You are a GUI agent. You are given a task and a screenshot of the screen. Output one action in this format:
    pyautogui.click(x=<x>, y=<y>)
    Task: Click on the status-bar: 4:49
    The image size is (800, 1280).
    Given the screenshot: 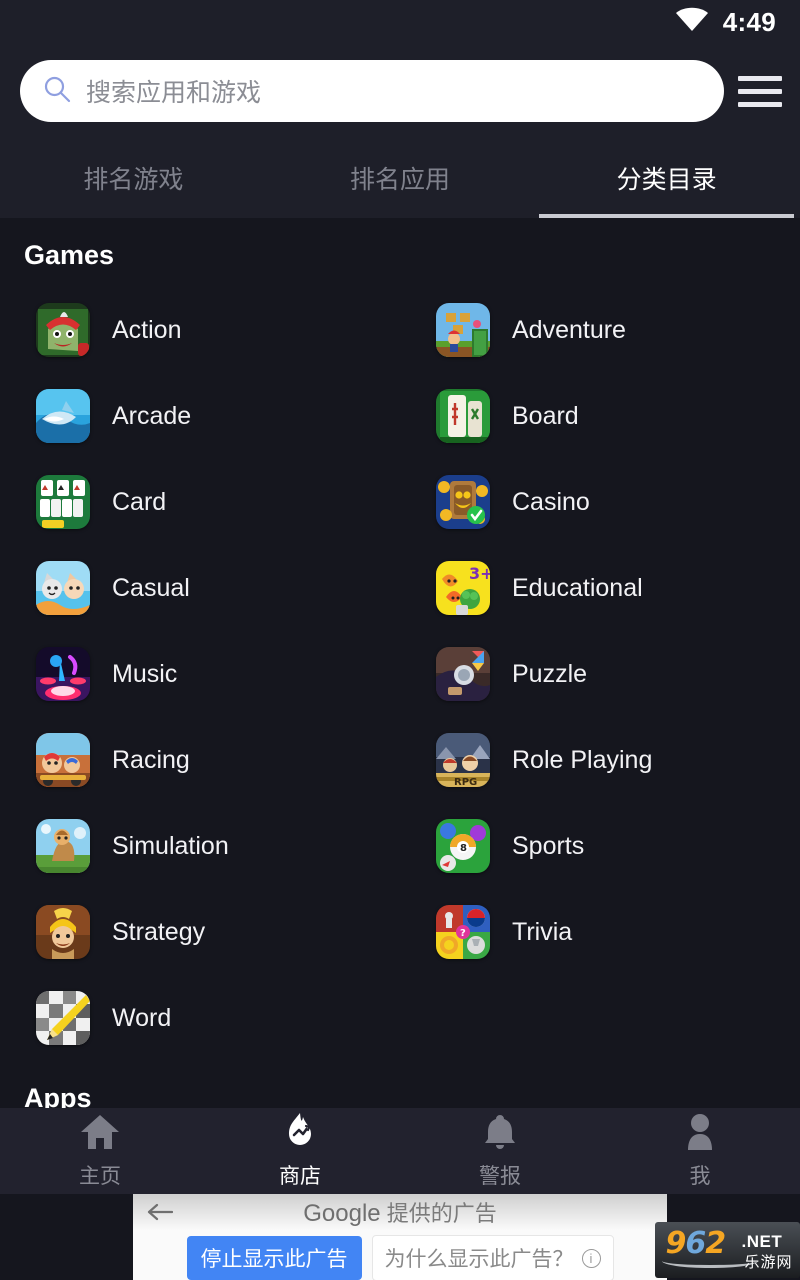 What is the action you would take?
    pyautogui.click(x=400, y=22)
    